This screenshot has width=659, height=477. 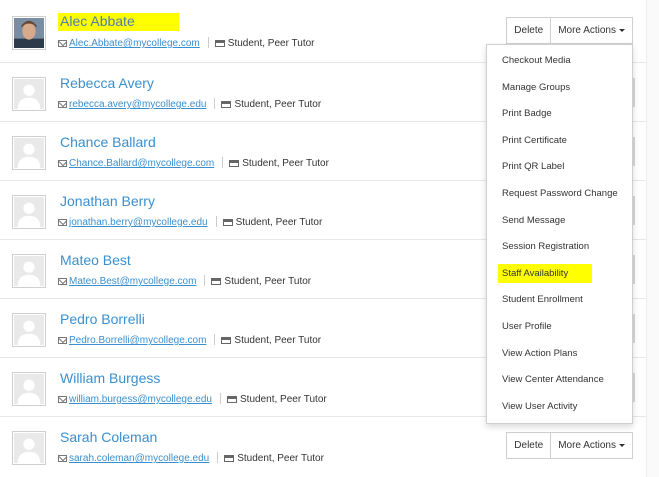 What do you see at coordinates (108, 437) in the screenshot?
I see `user-name: Sarah Coleman` at bounding box center [108, 437].